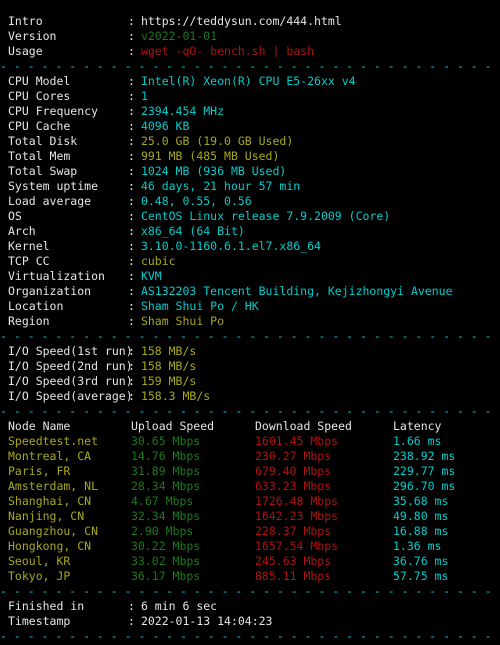  Describe the element at coordinates (39, 621) in the screenshot. I see `label-timestamp: Timestamp` at that location.